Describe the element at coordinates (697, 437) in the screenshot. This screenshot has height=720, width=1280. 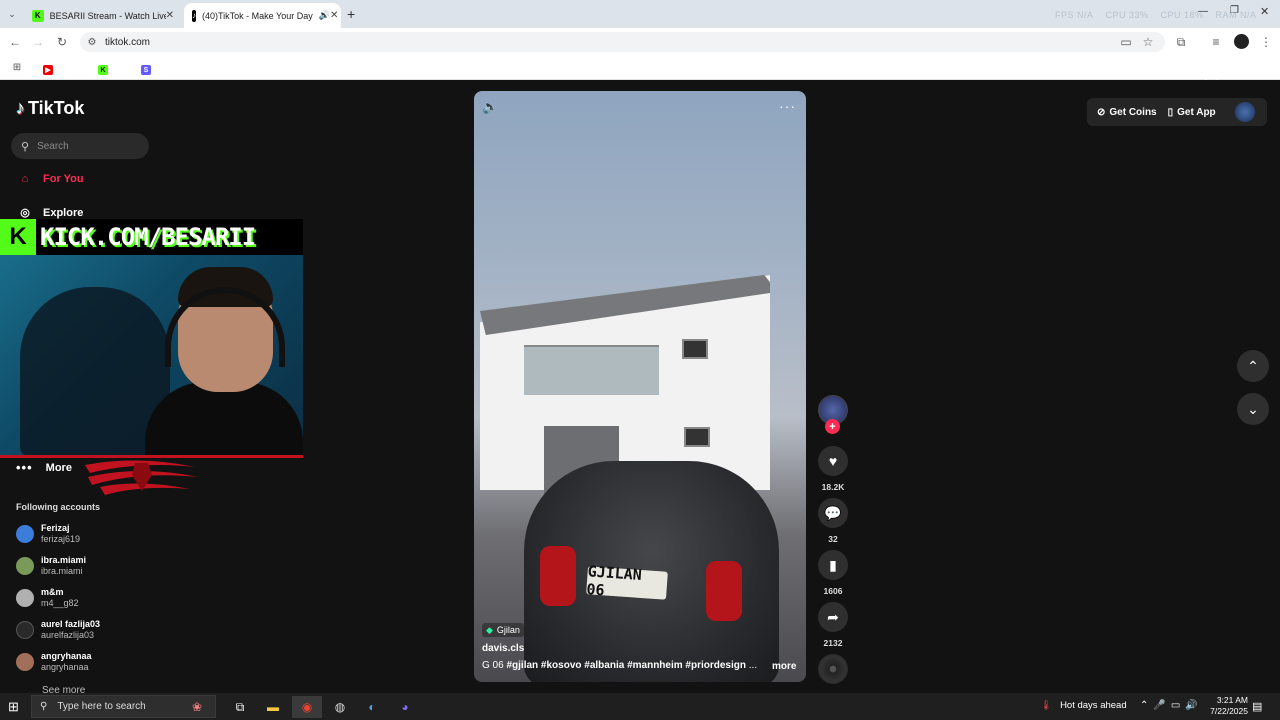
I see `window` at that location.